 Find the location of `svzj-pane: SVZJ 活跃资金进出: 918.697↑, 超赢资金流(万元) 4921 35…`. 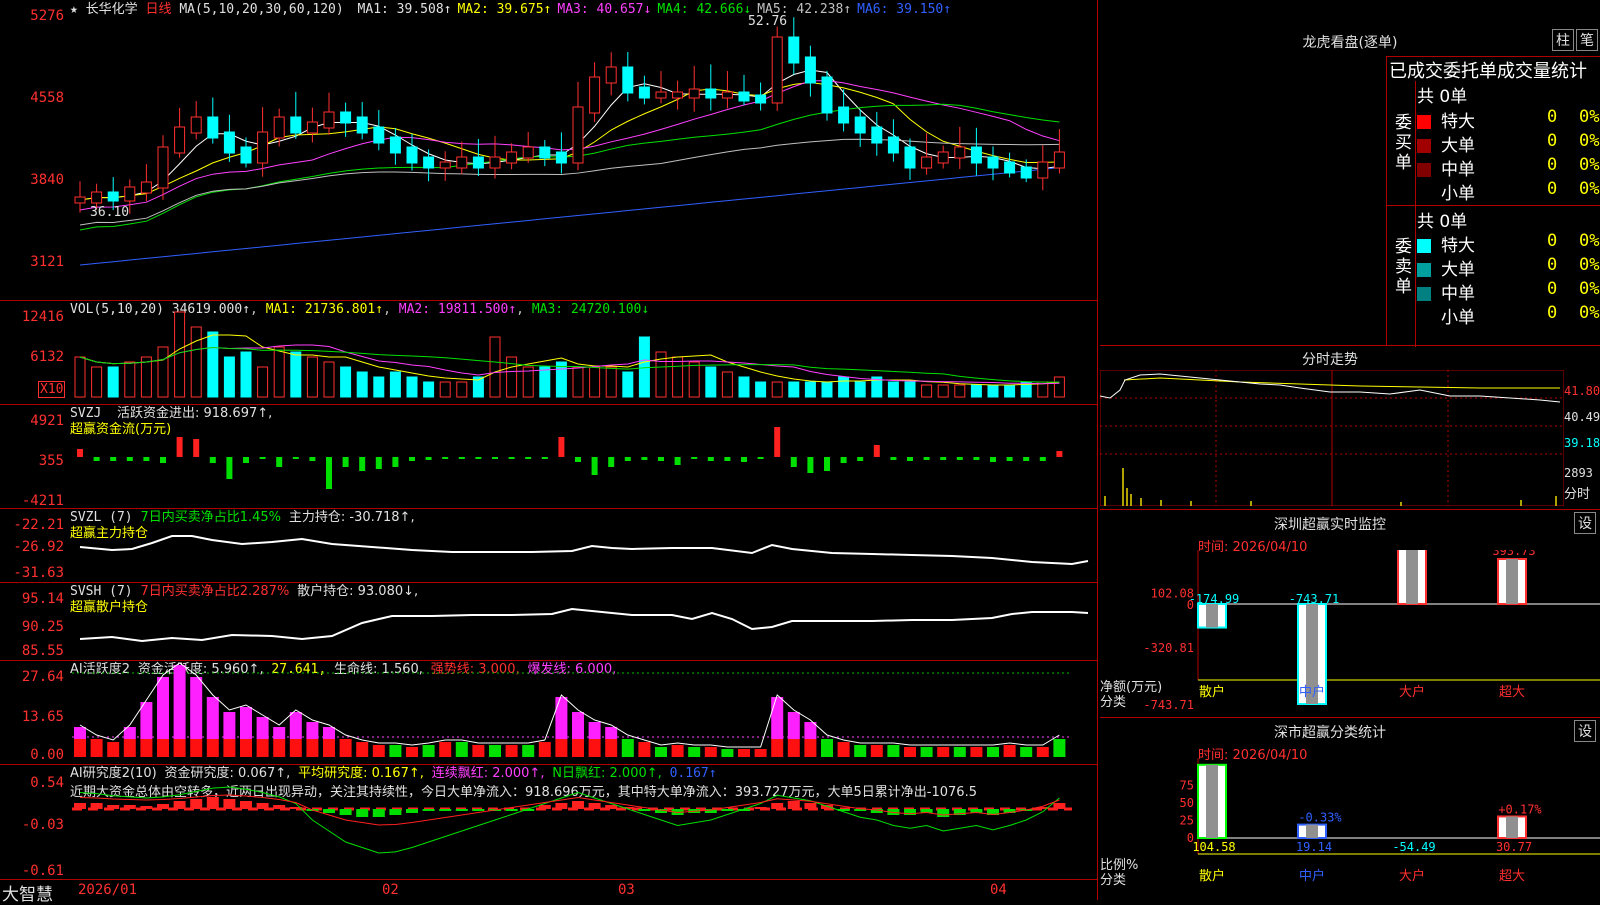

svzj-pane: SVZJ 活跃资金进出: 918.697↑, 超赢资金流(万元) 4921 35… is located at coordinates (549, 456).